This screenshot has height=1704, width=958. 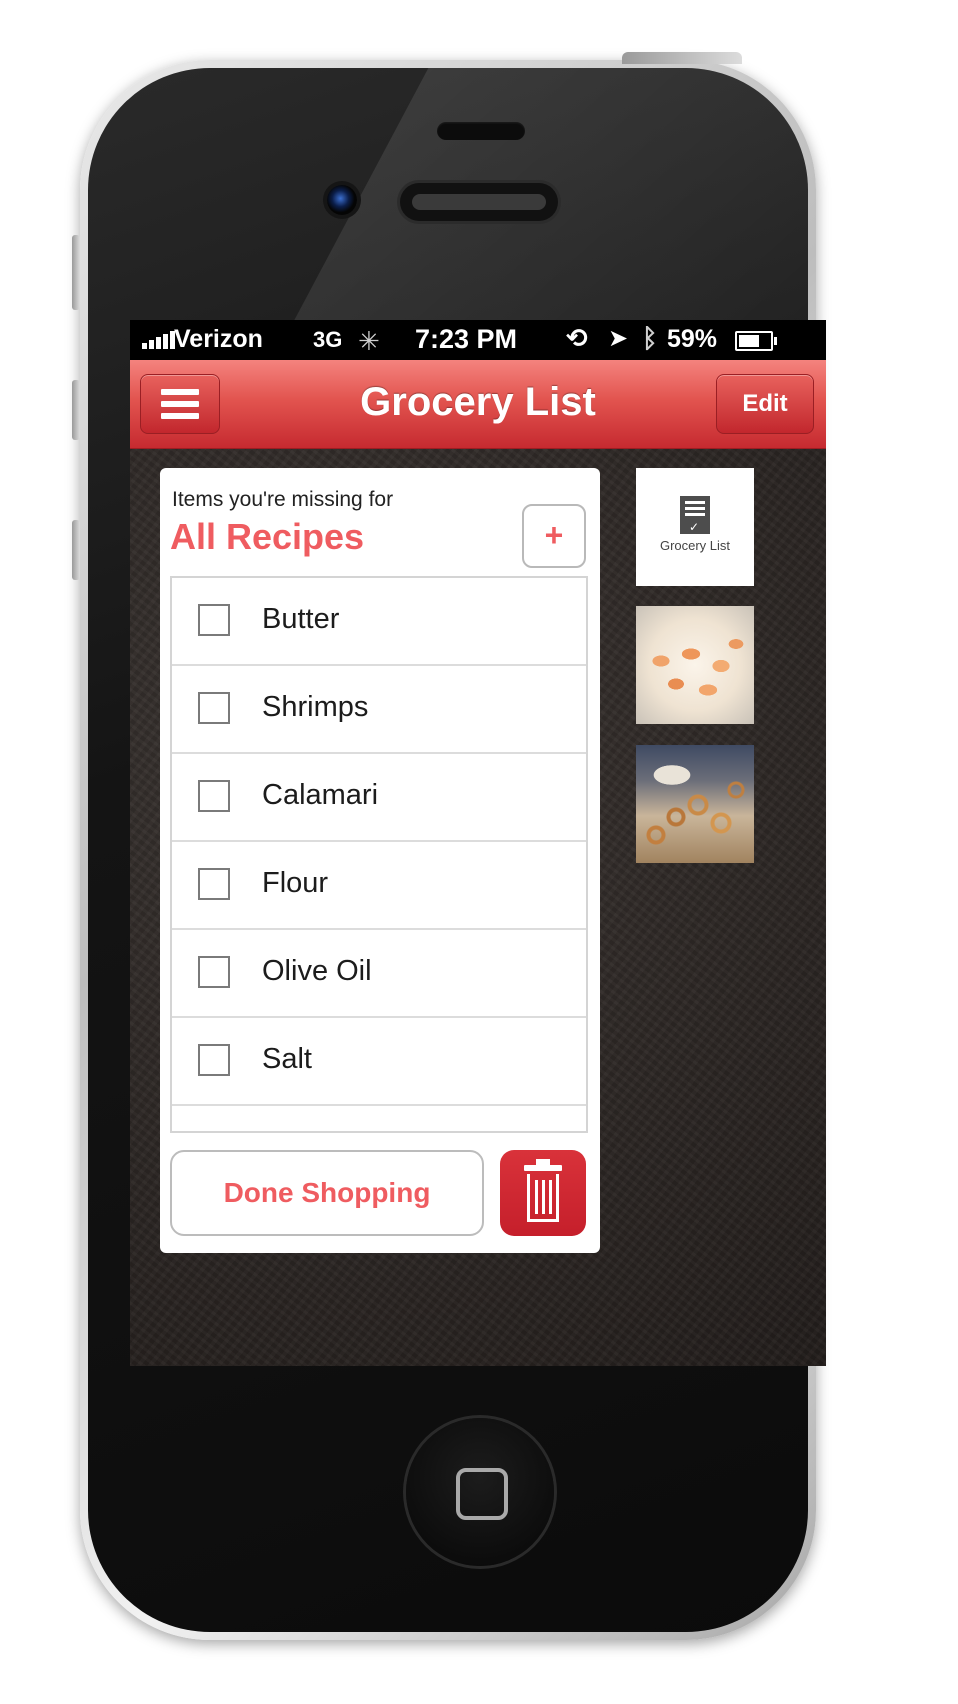 What do you see at coordinates (328, 339) in the screenshot?
I see `network-type: 3G` at bounding box center [328, 339].